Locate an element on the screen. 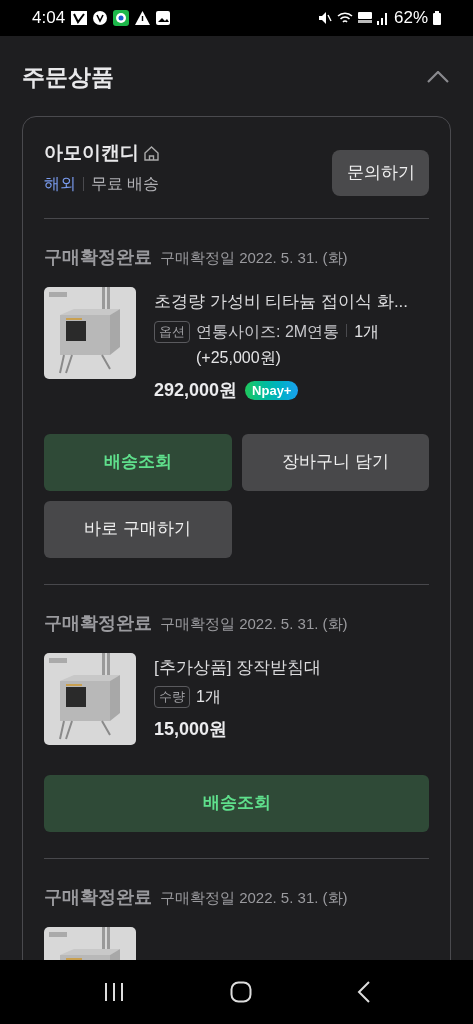  badge-icon is located at coordinates (100, 18).